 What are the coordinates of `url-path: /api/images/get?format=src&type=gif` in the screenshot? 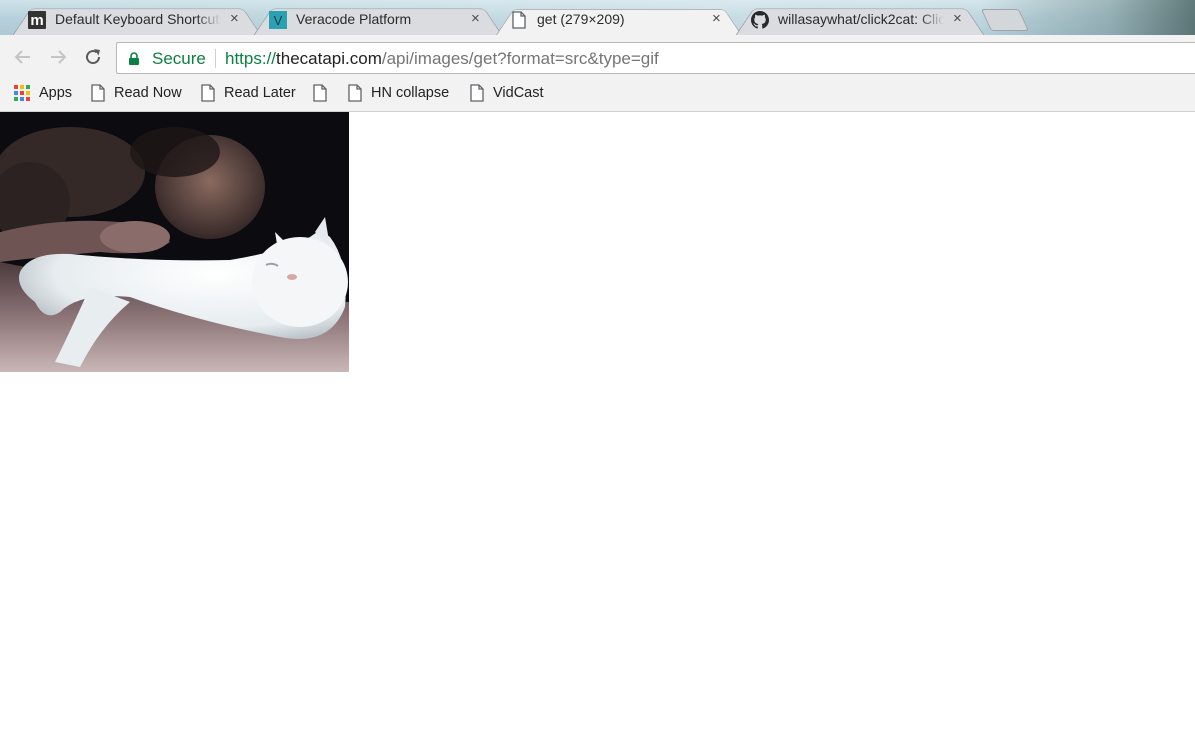 It's located at (520, 58).